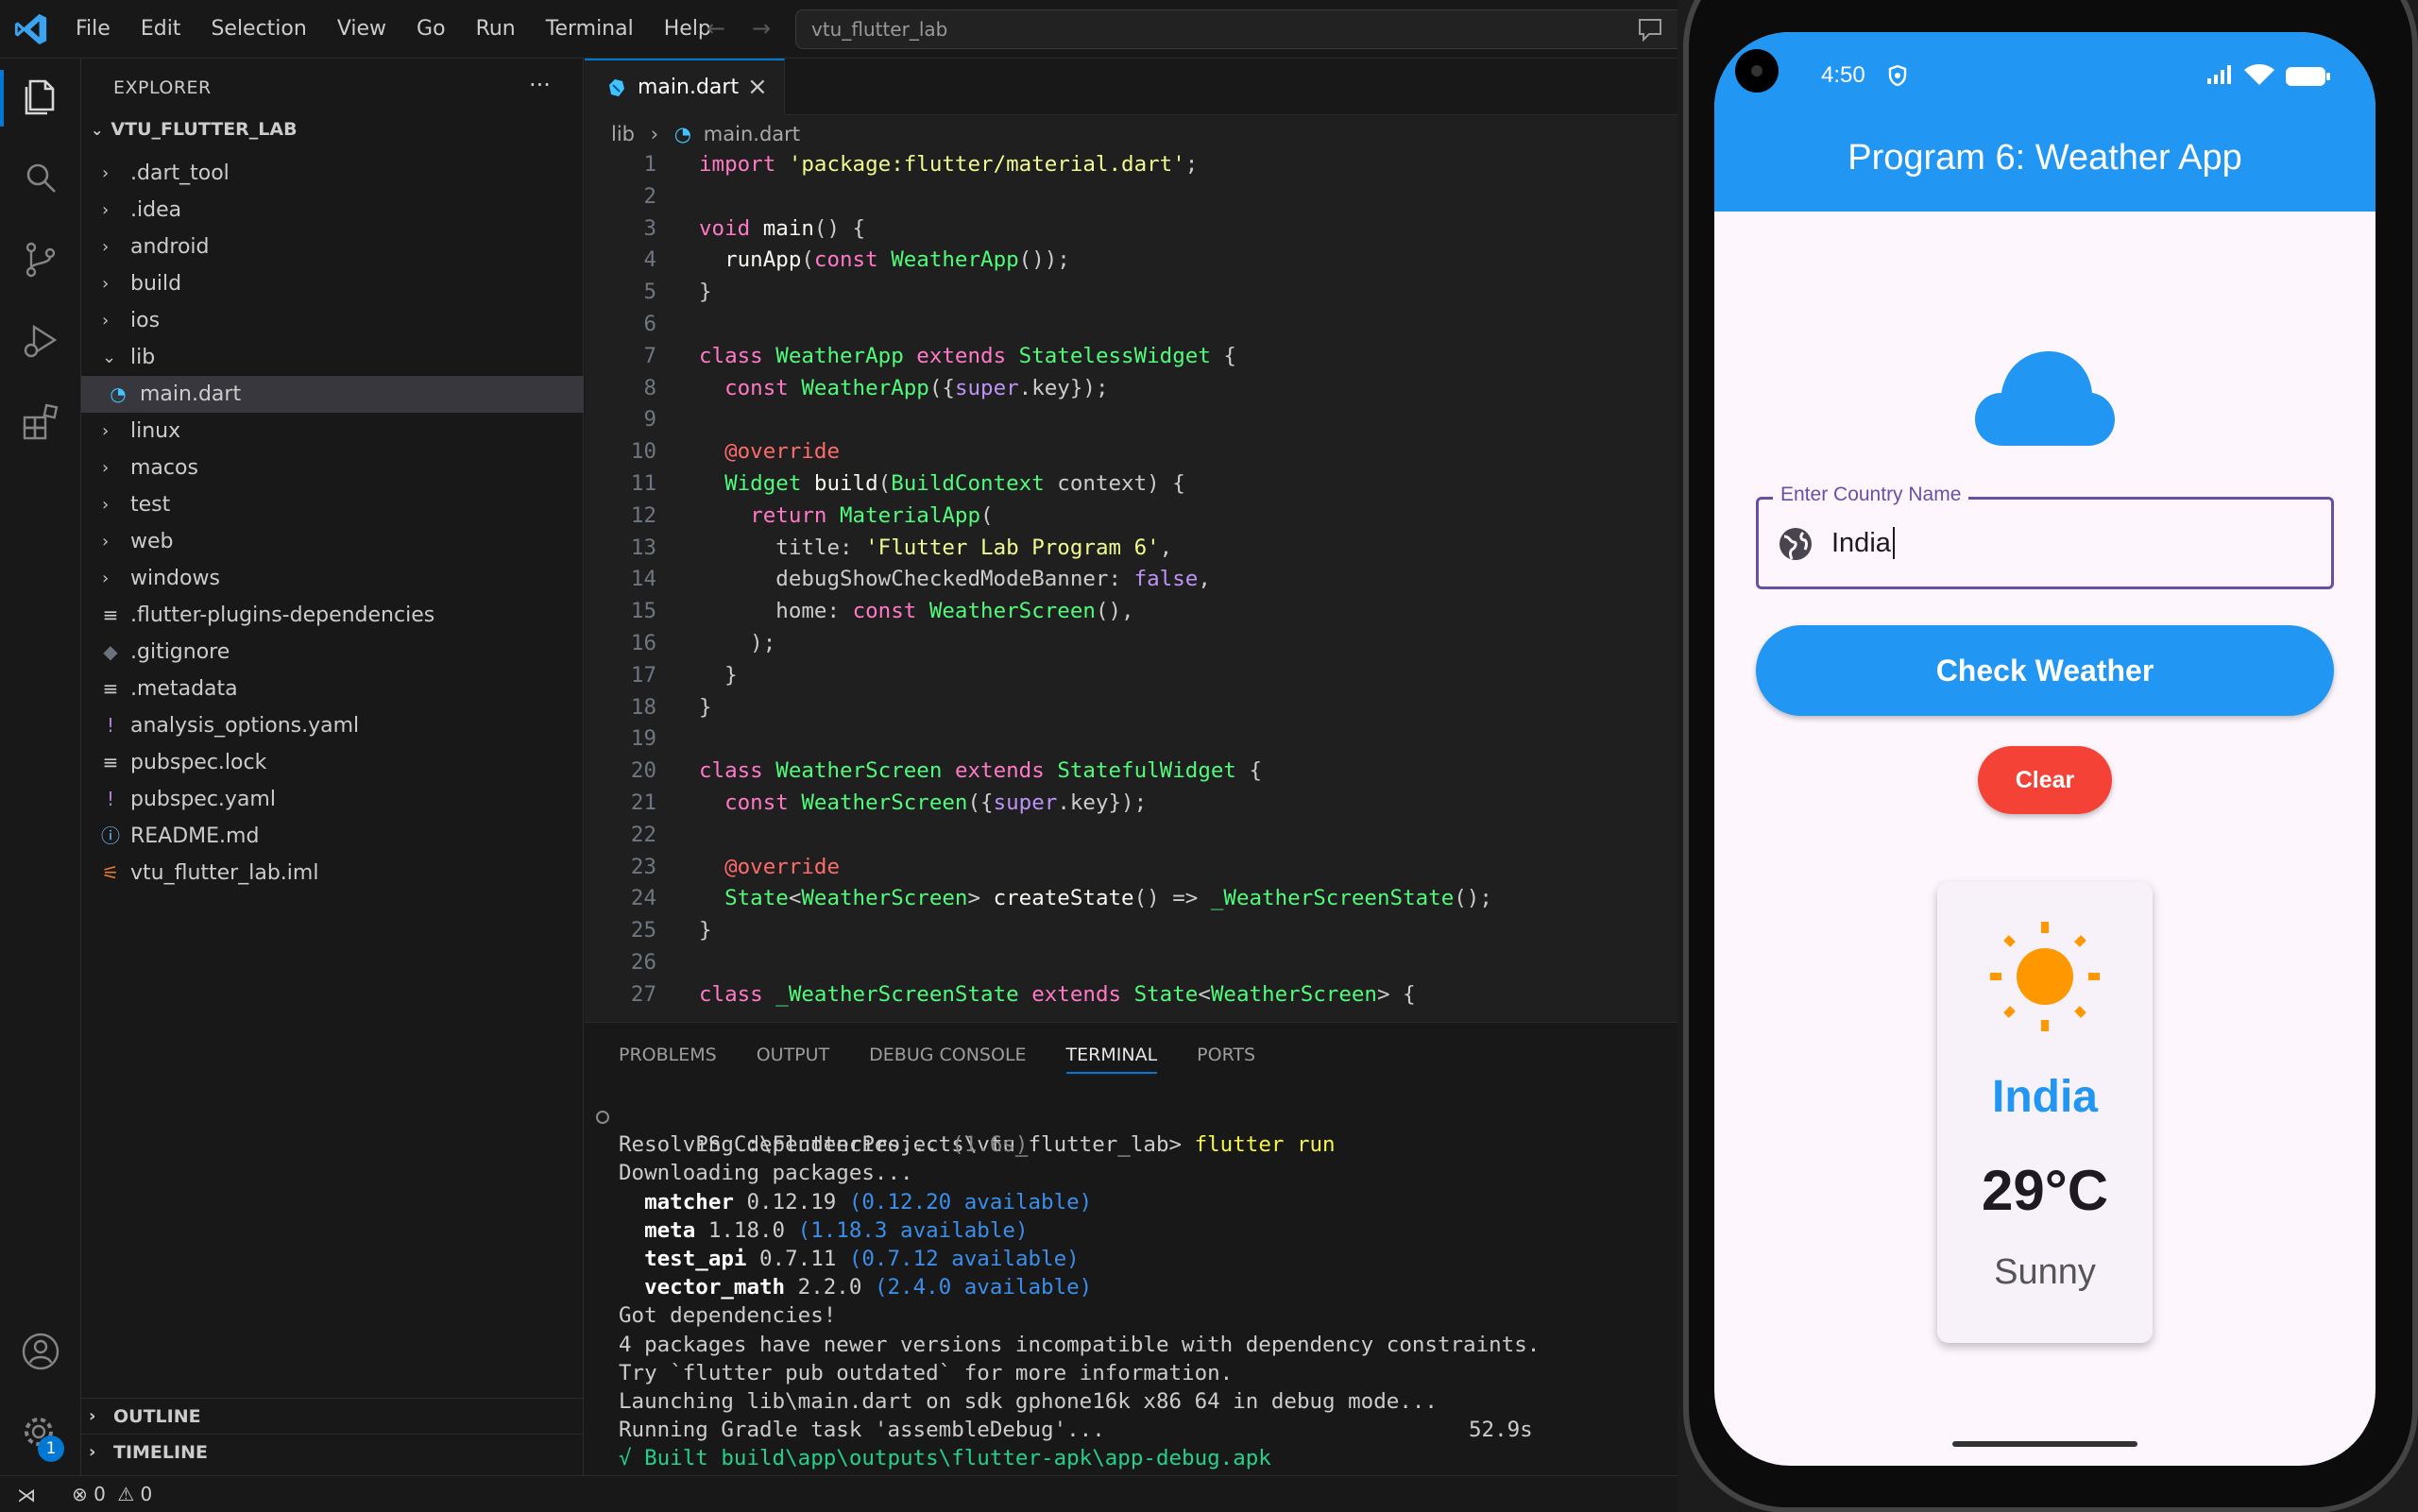  Describe the element at coordinates (156, 284) in the screenshot. I see `tree-item-label: build` at that location.